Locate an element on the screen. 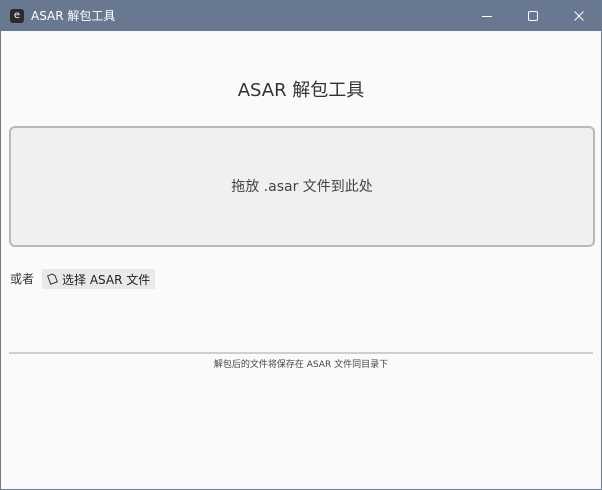 The image size is (602, 490). maximize-button is located at coordinates (533, 16).